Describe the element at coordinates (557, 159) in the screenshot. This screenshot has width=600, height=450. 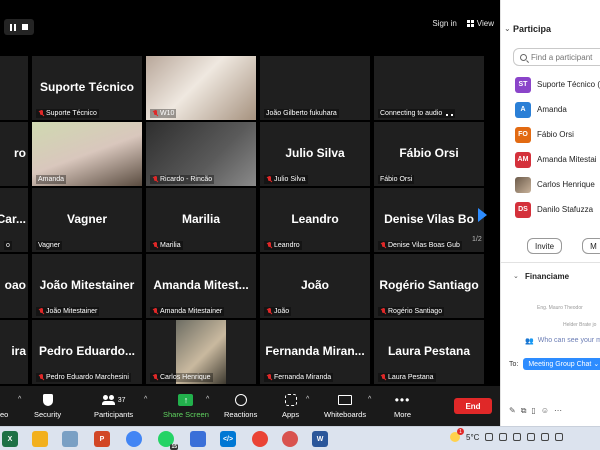
I see `participant-row: AM Amanda Mitestai` at that location.